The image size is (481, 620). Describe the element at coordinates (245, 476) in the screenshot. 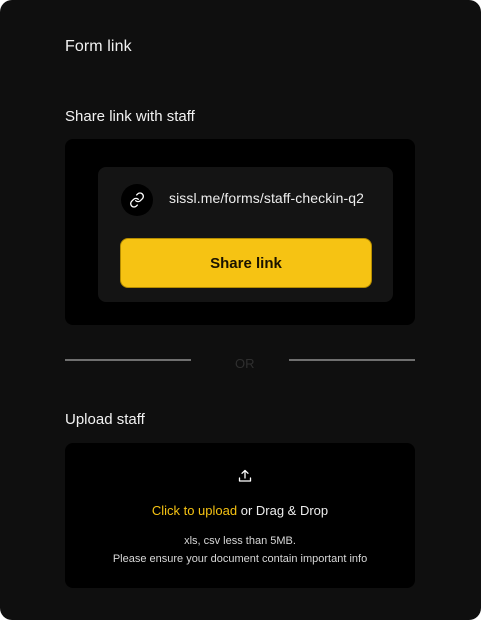

I see `upload-icon` at that location.